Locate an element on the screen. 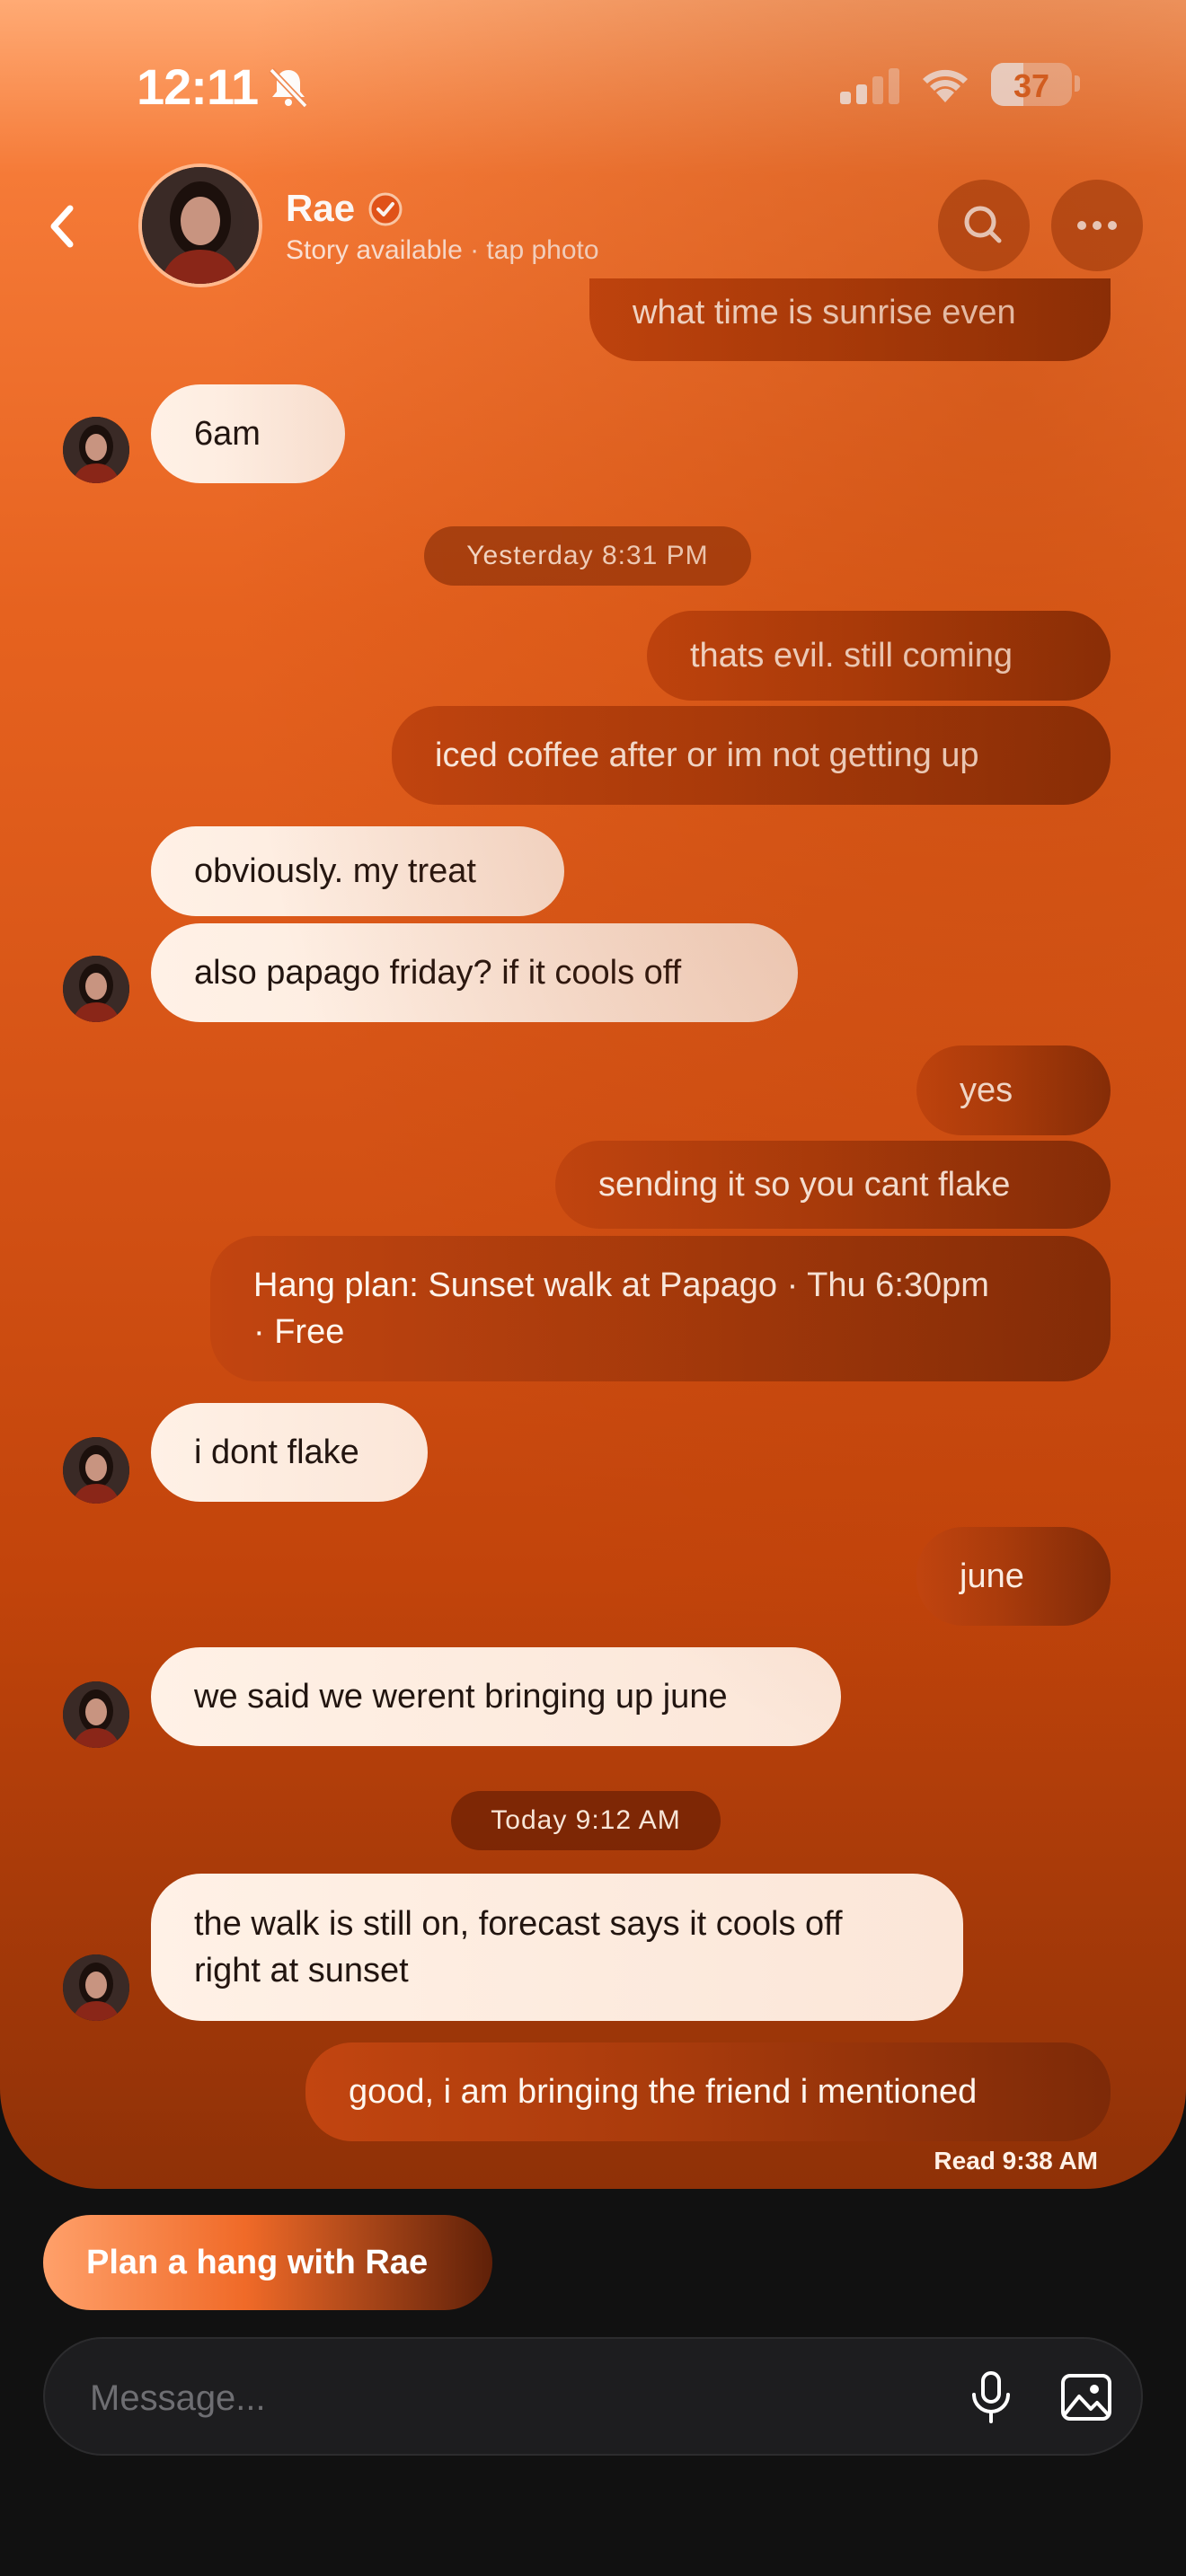  outgoing-message: yes is located at coordinates (1013, 1090).